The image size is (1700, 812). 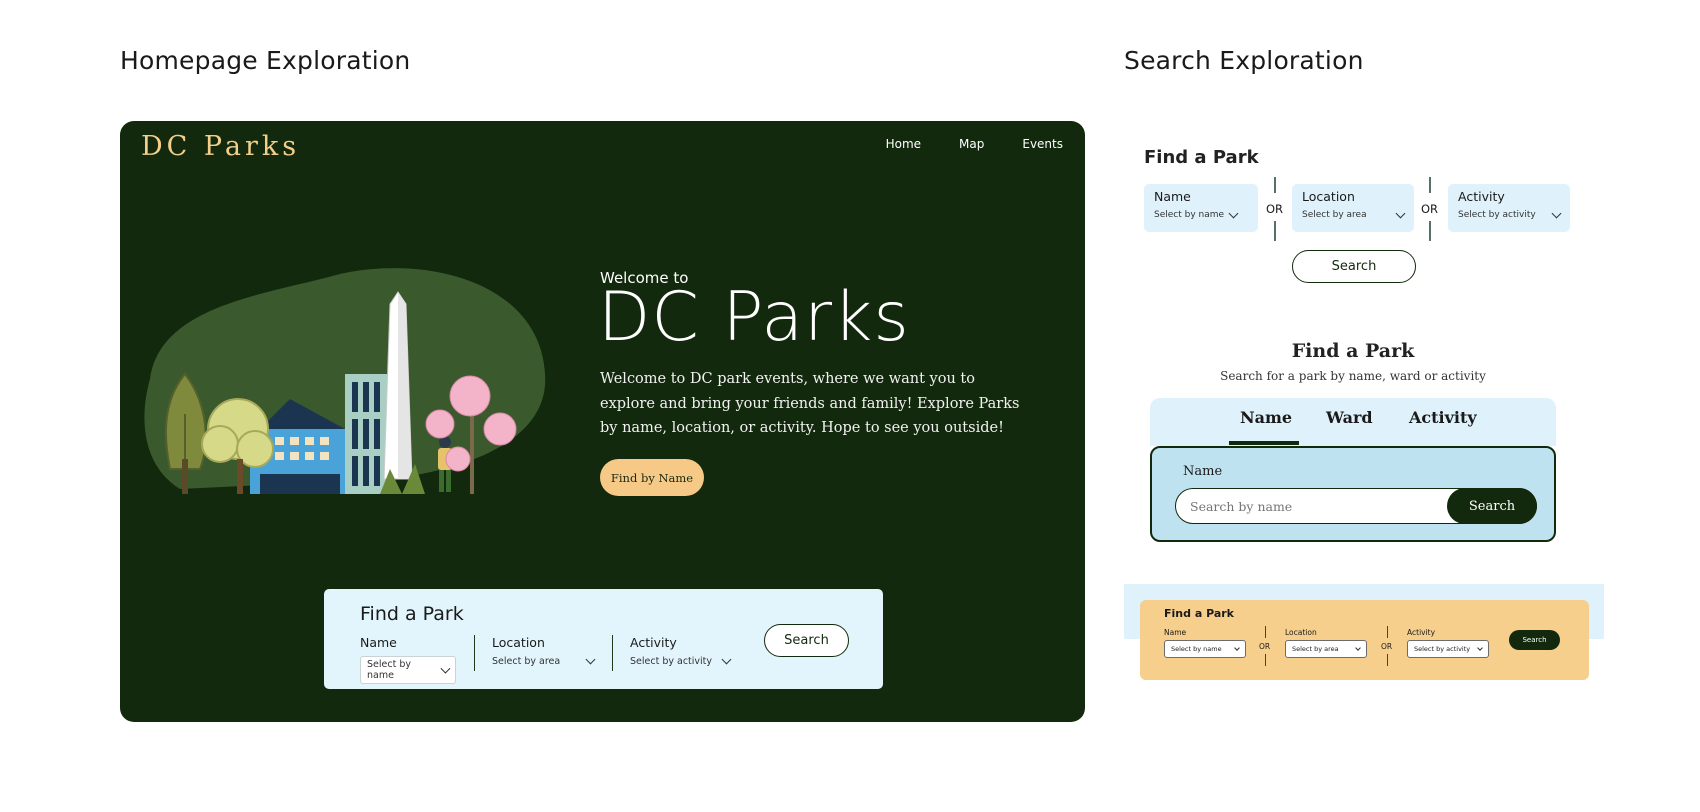 What do you see at coordinates (1189, 215) in the screenshot?
I see `search-v1-name-placeholder: Select by name` at bounding box center [1189, 215].